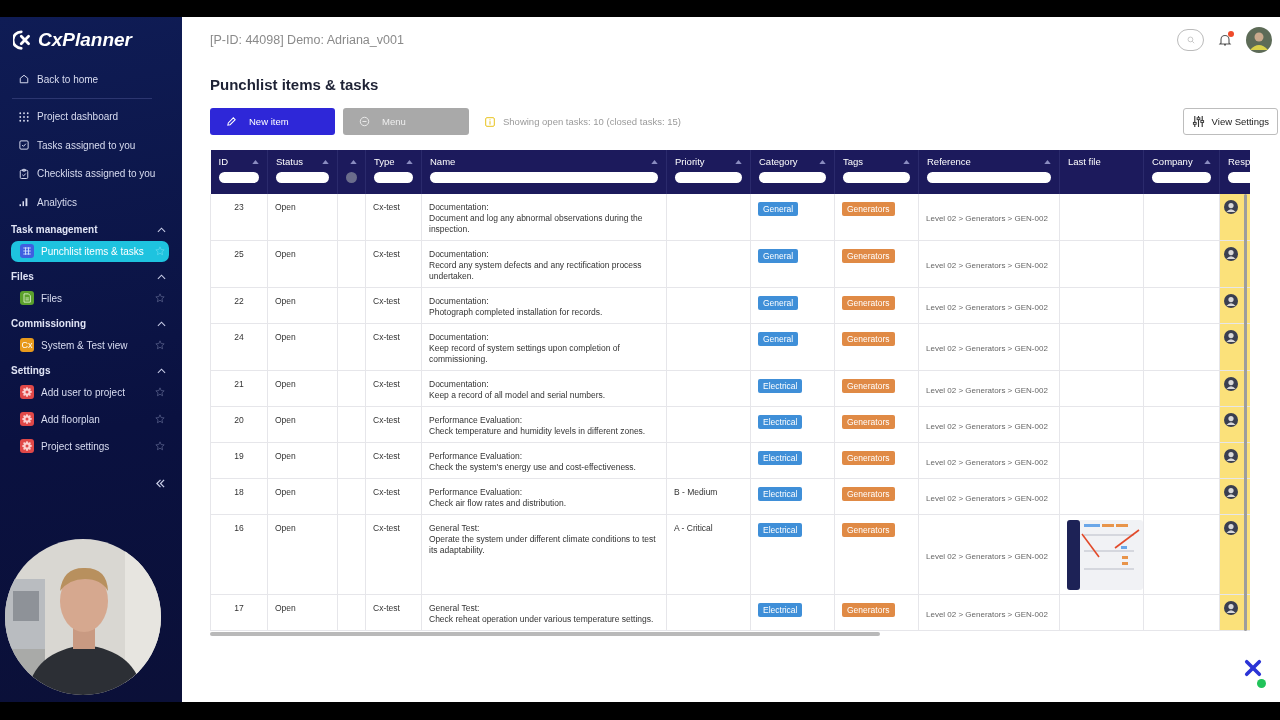 Image resolution: width=1280 pixels, height=720 pixels. Describe the element at coordinates (778, 161) in the screenshot. I see `column-header: Category` at that location.